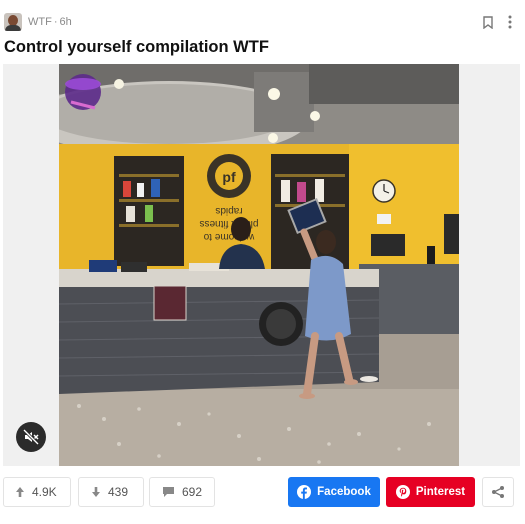 The width and height of the screenshot is (525, 524). I want to click on share-button, so click(498, 492).